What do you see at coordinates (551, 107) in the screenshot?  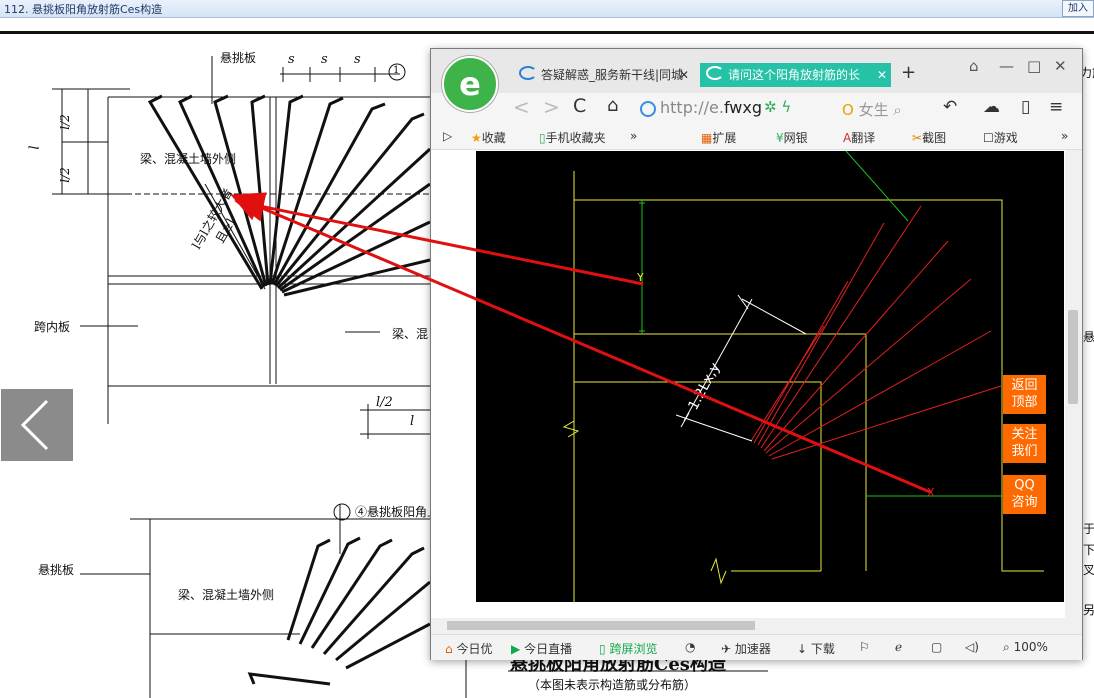 I see `forward-icon: >` at bounding box center [551, 107].